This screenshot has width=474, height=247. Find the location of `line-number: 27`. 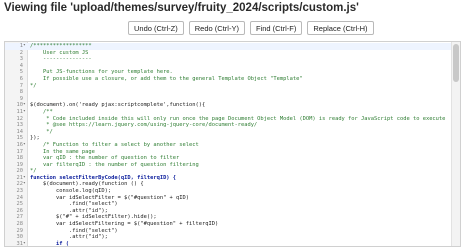

line-number: 27 is located at coordinates (20, 217).